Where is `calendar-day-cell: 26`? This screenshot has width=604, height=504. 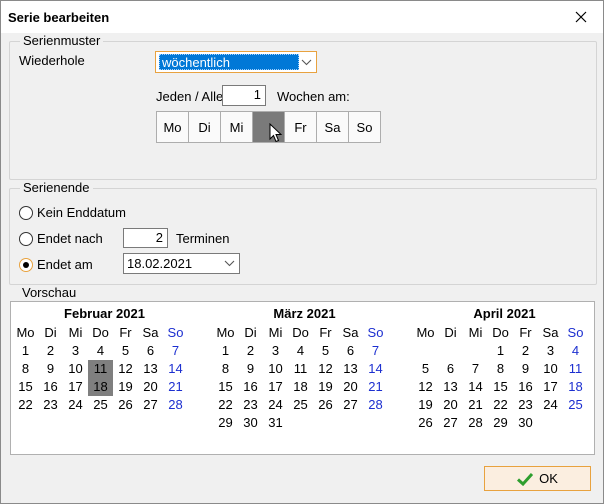
calendar-day-cell: 26 is located at coordinates (425, 422).